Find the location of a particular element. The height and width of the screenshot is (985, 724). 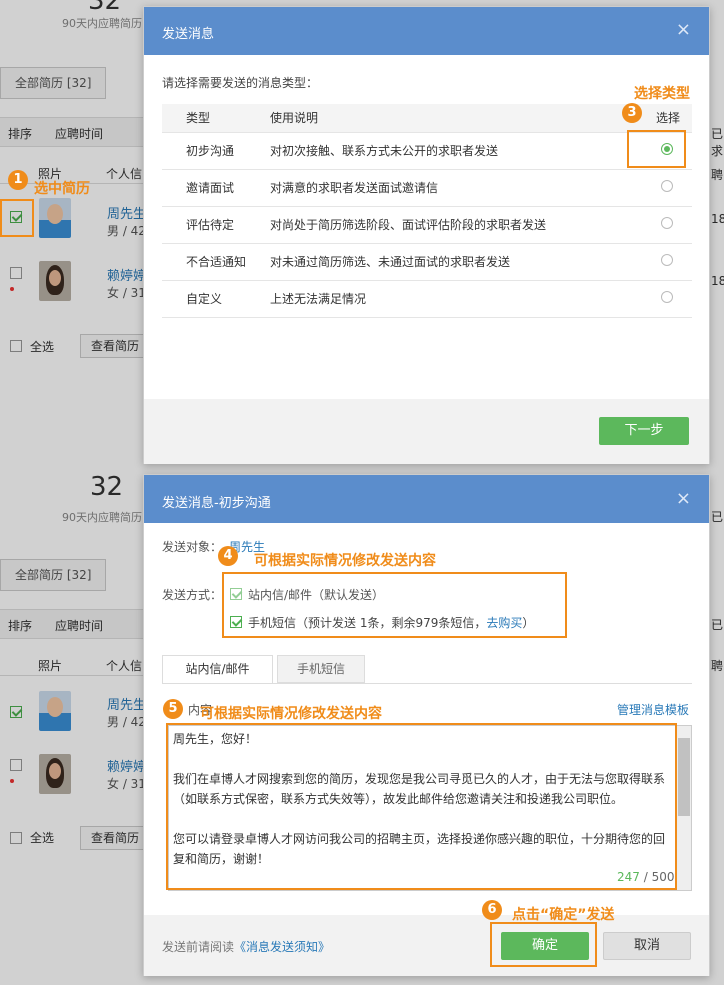

scrollbar-thumb is located at coordinates (684, 777).